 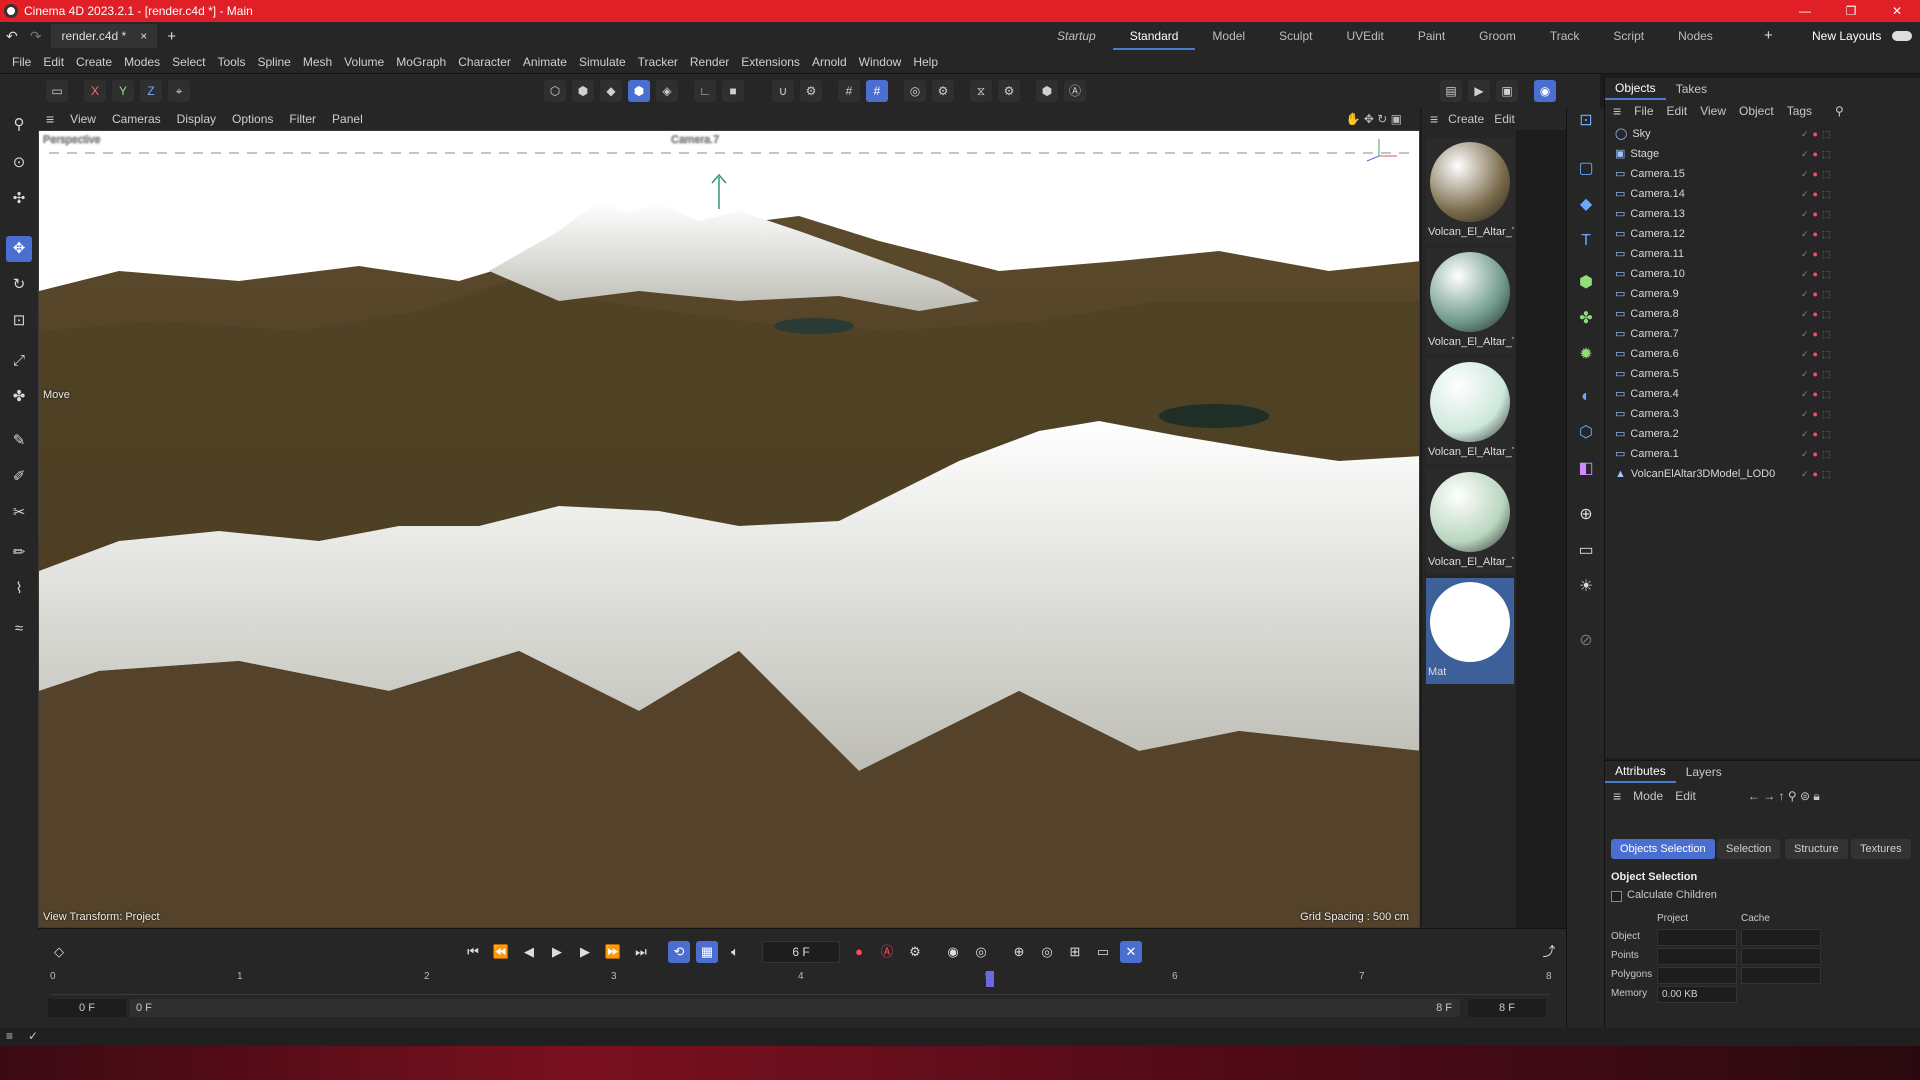 What do you see at coordinates (1765, 454) in the screenshot?
I see `object-row: ▭ Camera.1 ✓●⬚` at bounding box center [1765, 454].